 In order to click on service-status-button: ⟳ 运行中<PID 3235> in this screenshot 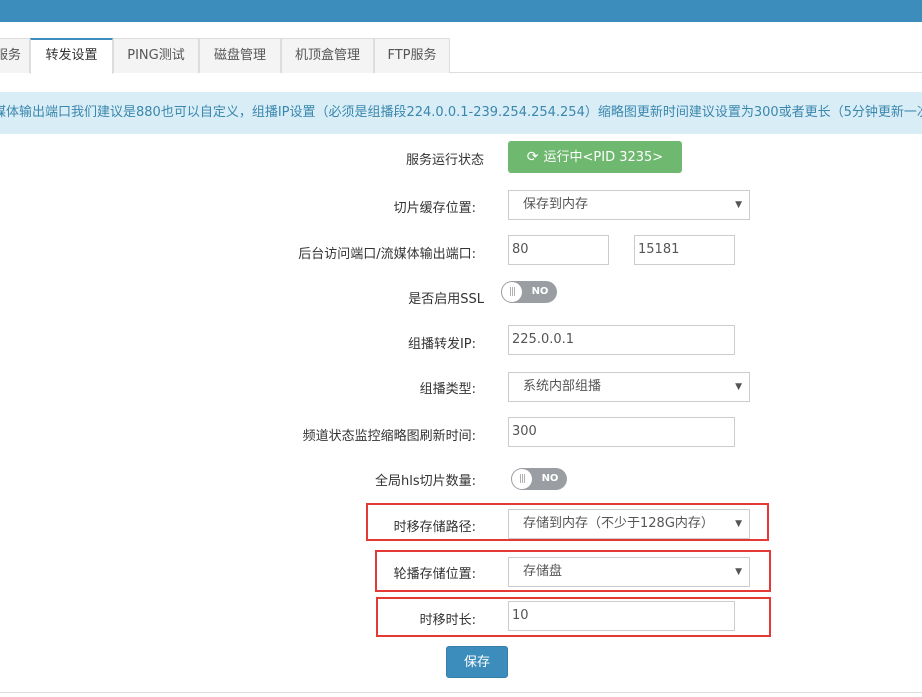, I will do `click(595, 157)`.